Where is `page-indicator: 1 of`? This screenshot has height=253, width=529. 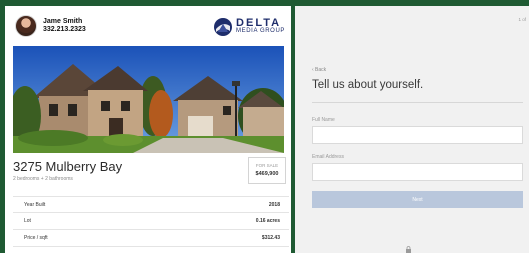
page-indicator: 1 of is located at coordinates (522, 19).